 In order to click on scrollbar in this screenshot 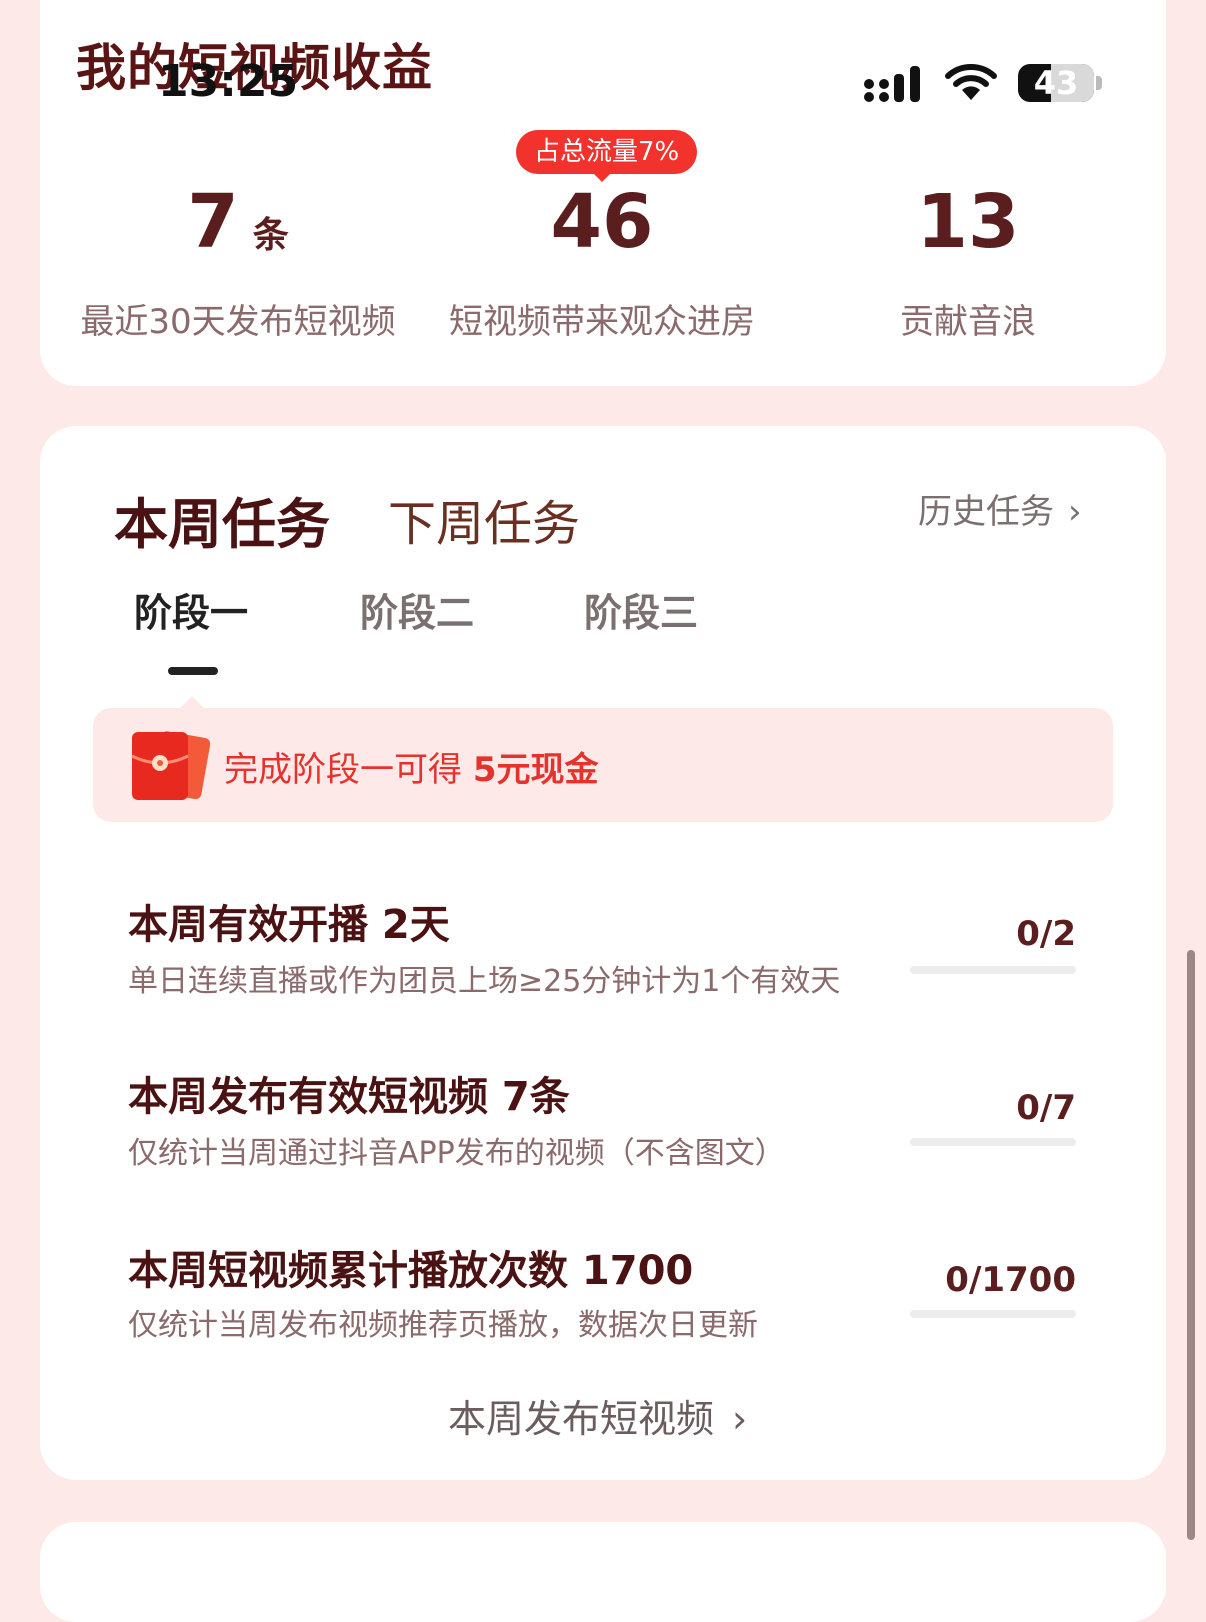, I will do `click(1191, 1245)`.